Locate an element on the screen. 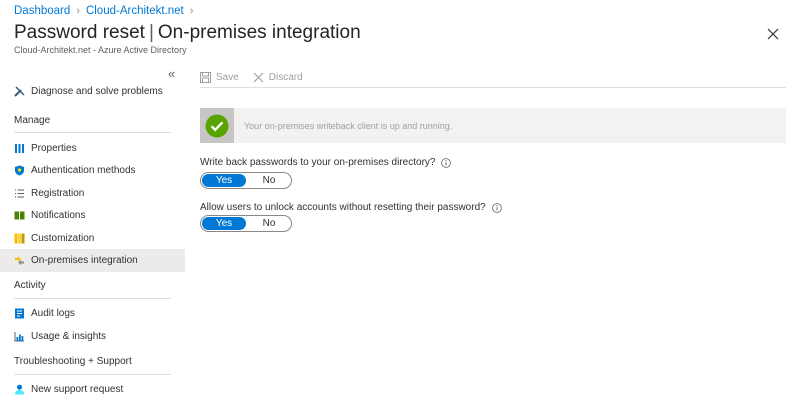  close-icon is located at coordinates (773, 34).